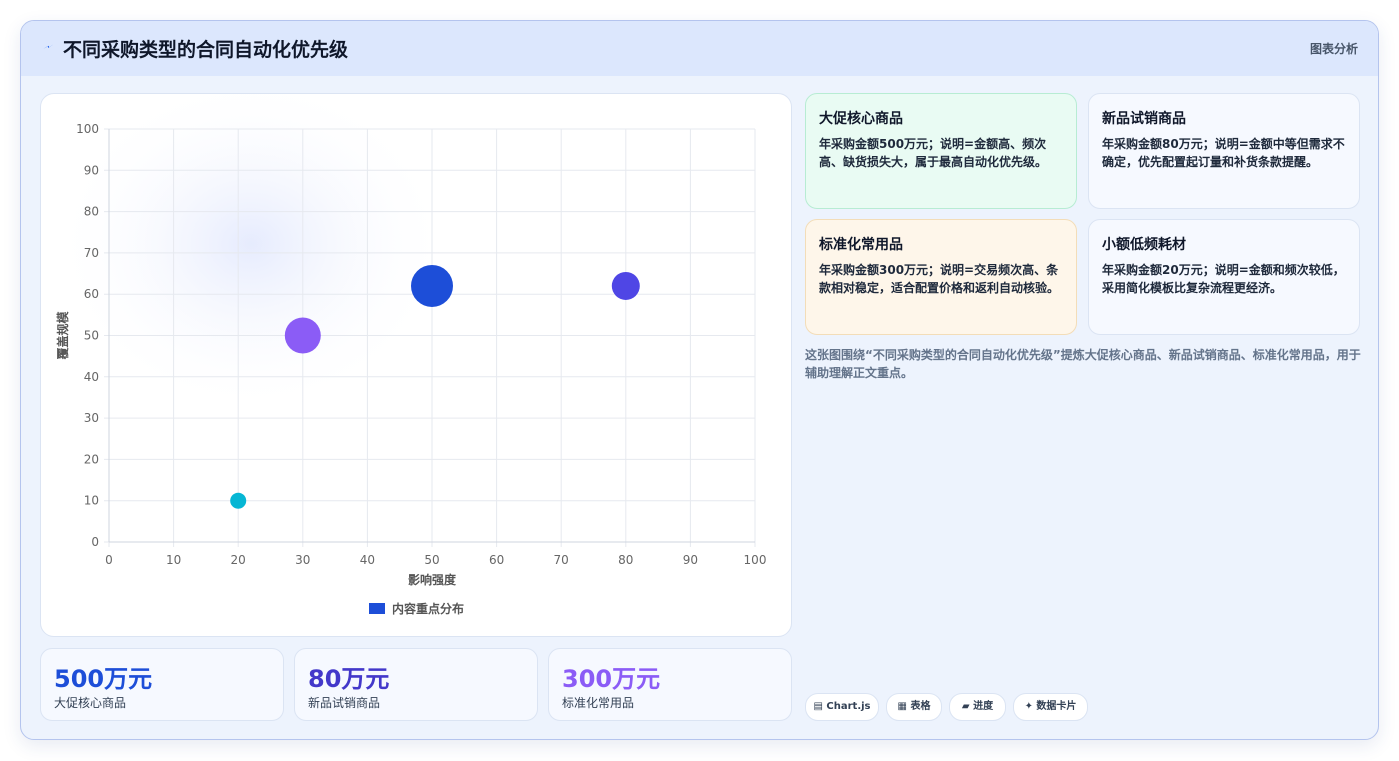 The width and height of the screenshot is (1399, 761). What do you see at coordinates (344, 703) in the screenshot?
I see `stat-label: 新品试销商品` at bounding box center [344, 703].